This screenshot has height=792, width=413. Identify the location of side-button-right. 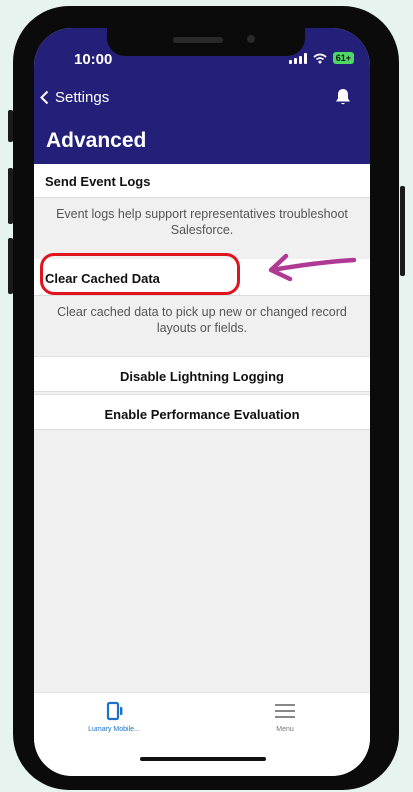
(402, 231).